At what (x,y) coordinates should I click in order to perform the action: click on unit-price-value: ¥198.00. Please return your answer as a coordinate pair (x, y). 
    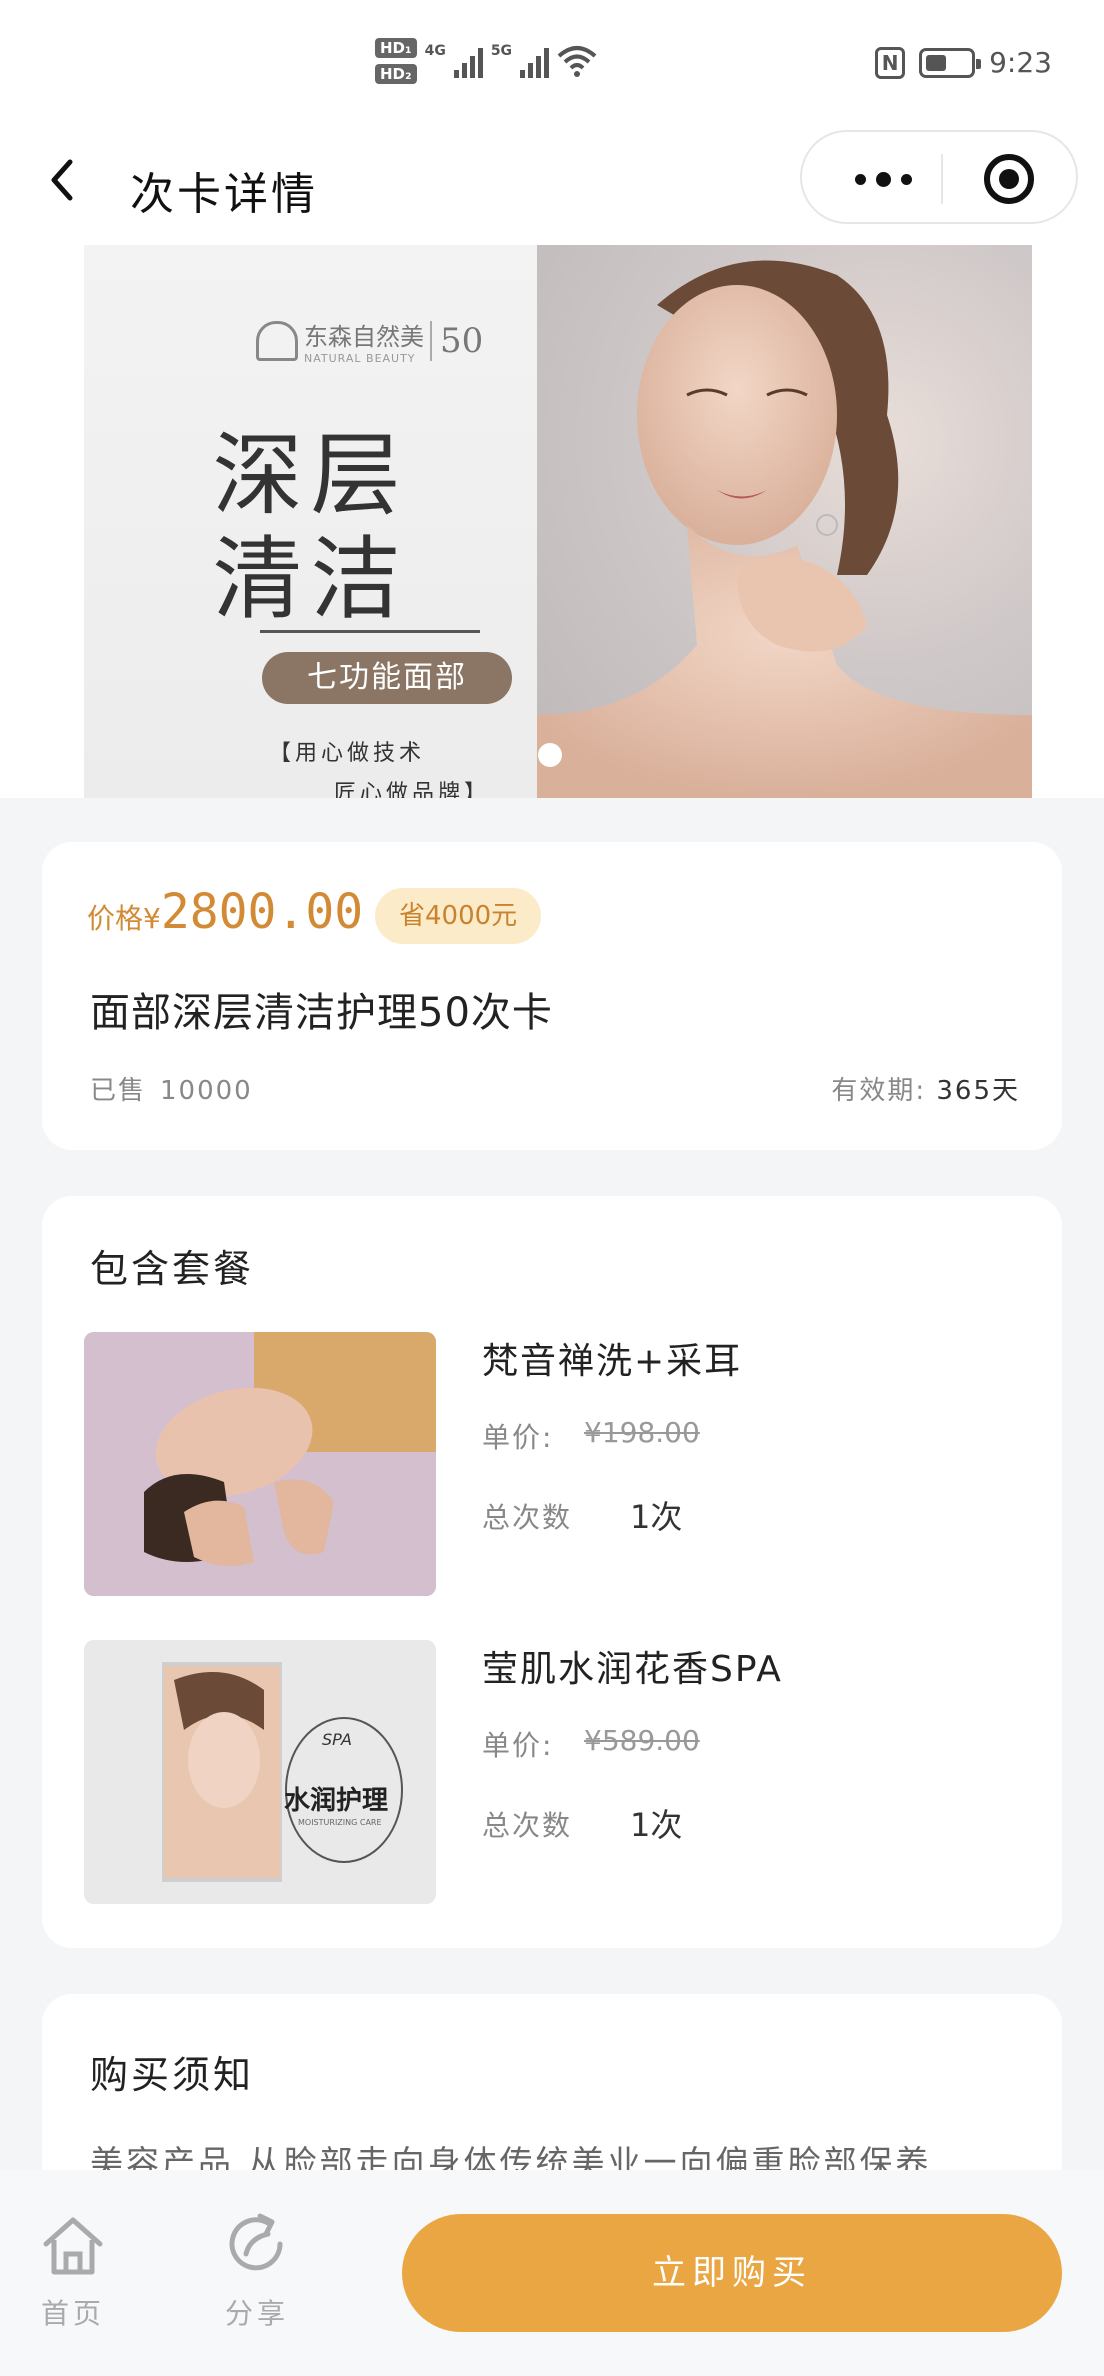
    Looking at the image, I should click on (642, 1432).